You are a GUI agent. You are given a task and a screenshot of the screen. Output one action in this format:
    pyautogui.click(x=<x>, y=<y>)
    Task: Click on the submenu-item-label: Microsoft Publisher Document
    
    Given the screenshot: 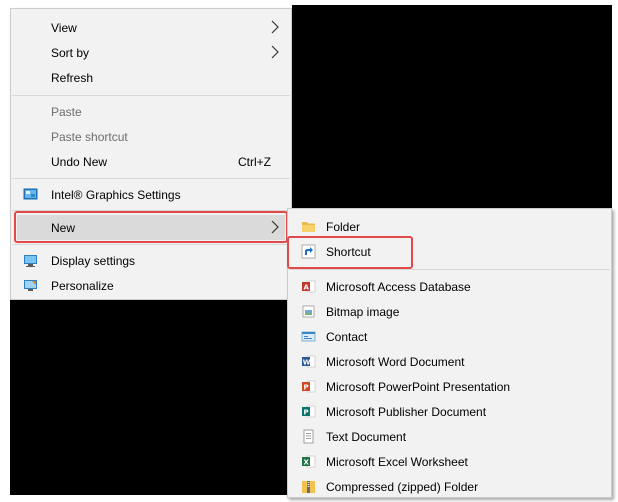 What is the action you would take?
    pyautogui.click(x=406, y=411)
    